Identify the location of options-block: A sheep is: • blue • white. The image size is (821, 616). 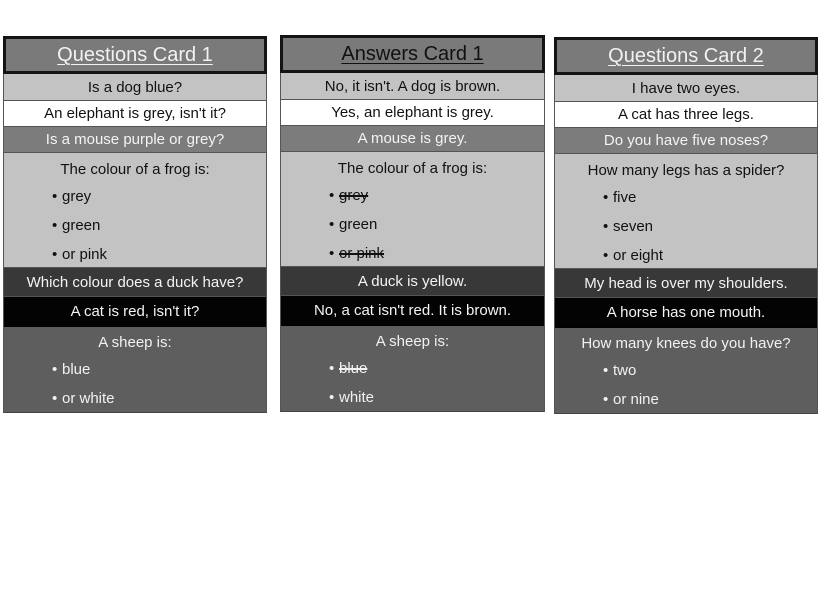
(412, 368).